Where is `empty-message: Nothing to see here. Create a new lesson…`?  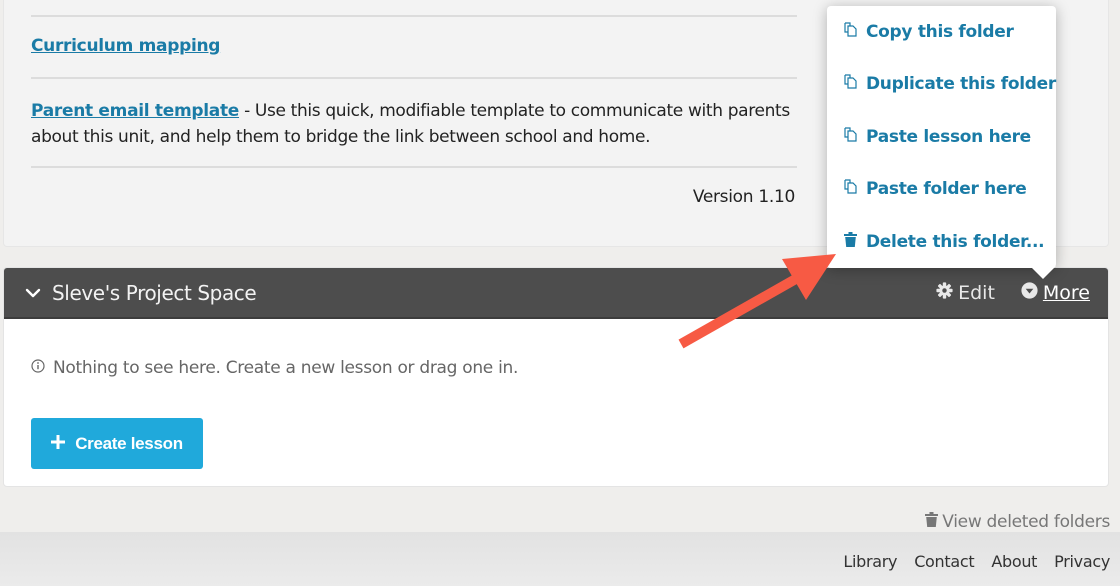 empty-message: Nothing to see here. Create a new lesson… is located at coordinates (274, 368).